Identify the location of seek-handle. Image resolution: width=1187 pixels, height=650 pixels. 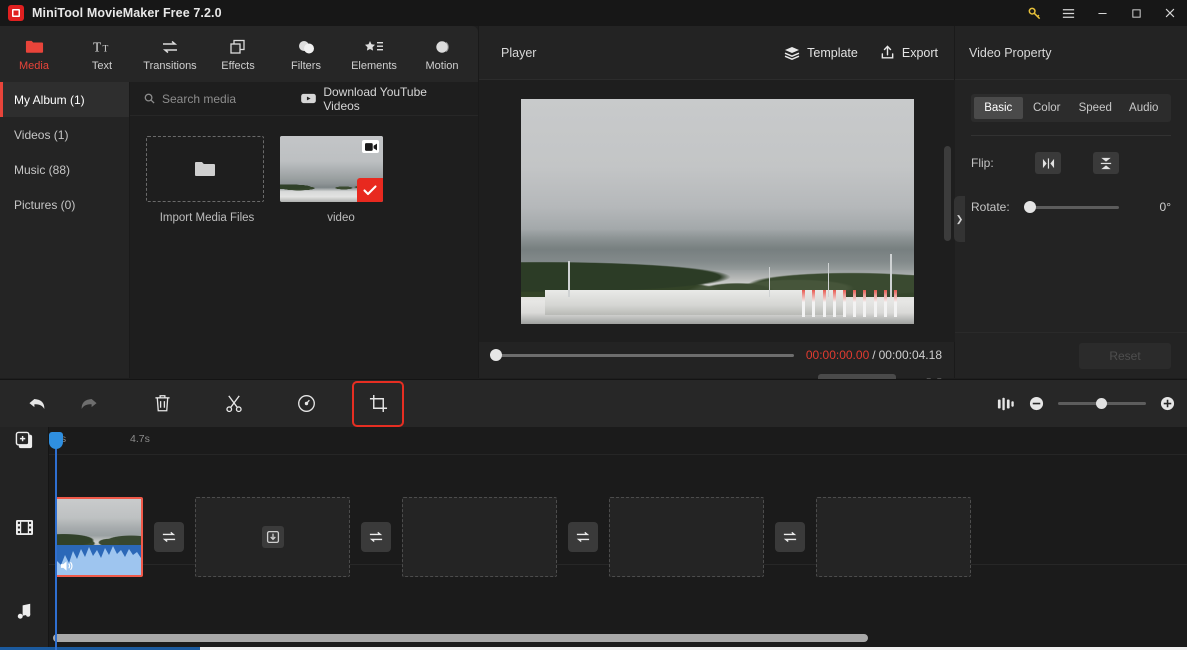
(496, 355).